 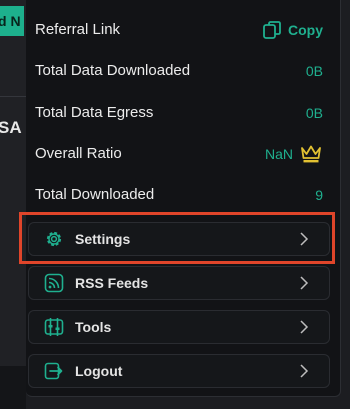 What do you see at coordinates (305, 29) in the screenshot?
I see `copy-label: Copy` at bounding box center [305, 29].